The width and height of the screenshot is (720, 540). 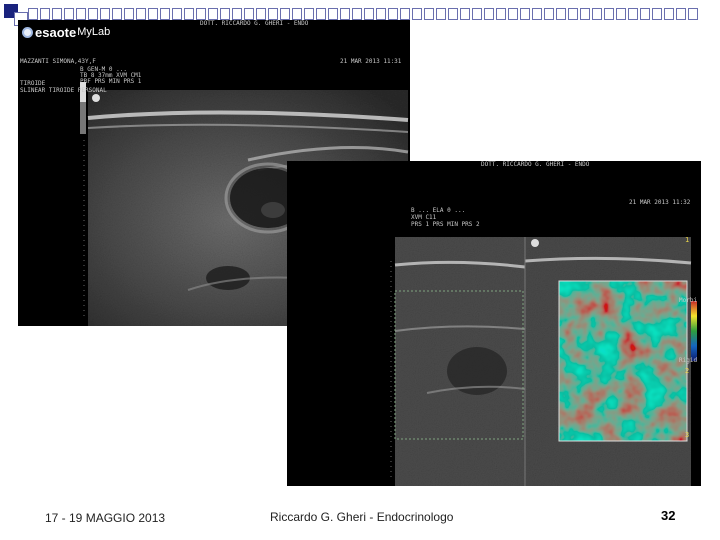 What do you see at coordinates (660, 202) in the screenshot?
I see `date-time: 21 MAR 2013 11:32` at bounding box center [660, 202].